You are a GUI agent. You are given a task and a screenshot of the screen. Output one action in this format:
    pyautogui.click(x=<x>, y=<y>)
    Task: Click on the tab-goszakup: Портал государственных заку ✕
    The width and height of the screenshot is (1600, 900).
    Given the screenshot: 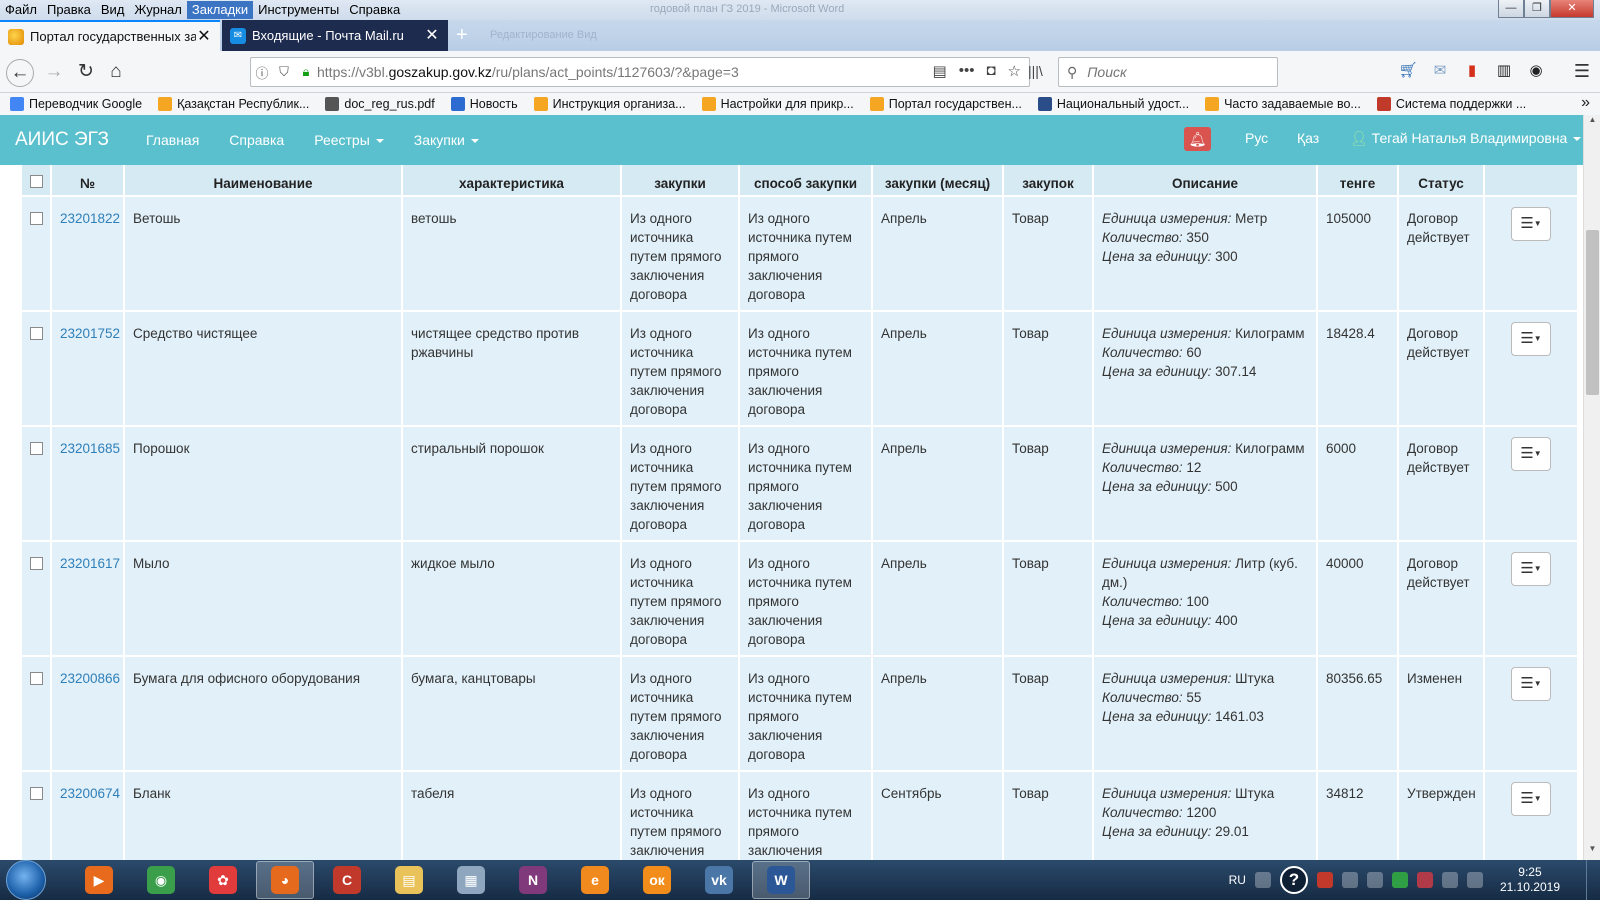 What is the action you would take?
    pyautogui.click(x=110, y=35)
    